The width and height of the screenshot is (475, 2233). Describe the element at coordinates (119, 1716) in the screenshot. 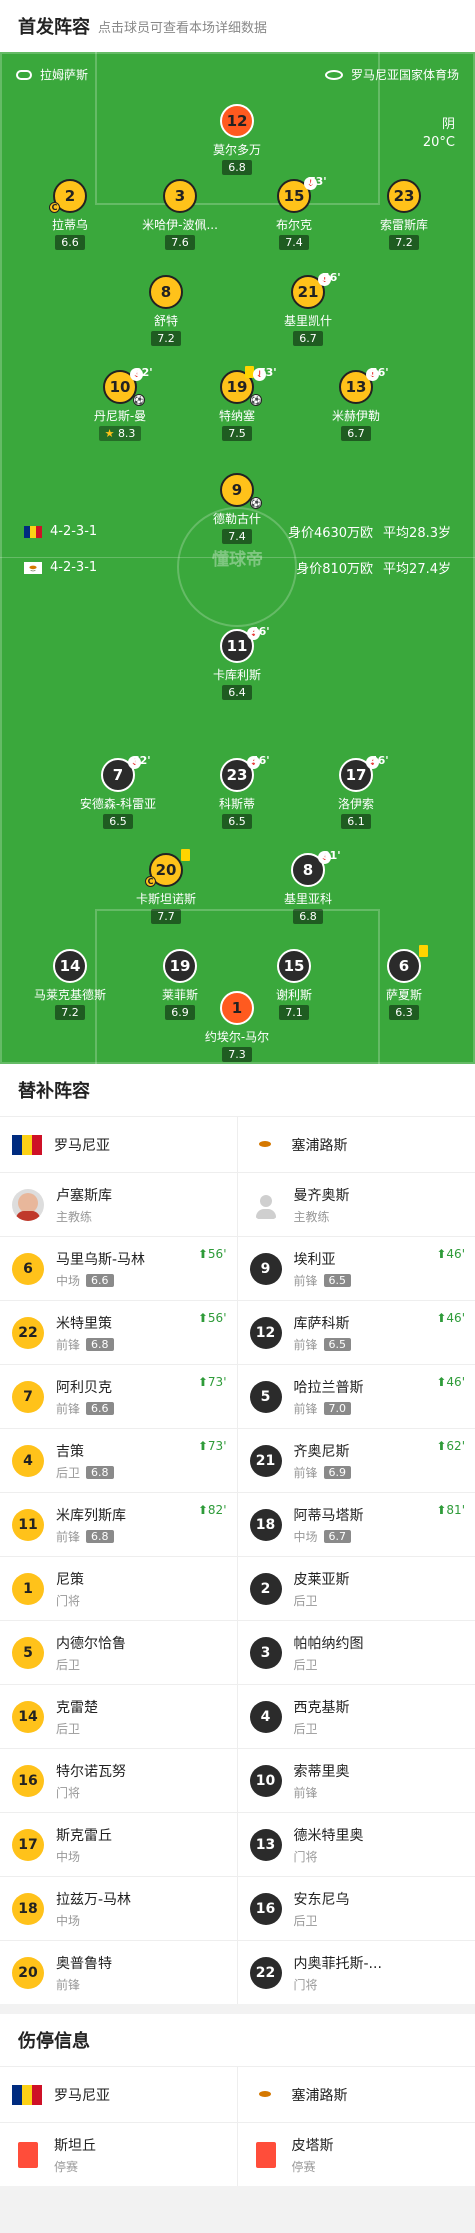

I see `sub-player-home: 14 克雷楚 后卫` at that location.